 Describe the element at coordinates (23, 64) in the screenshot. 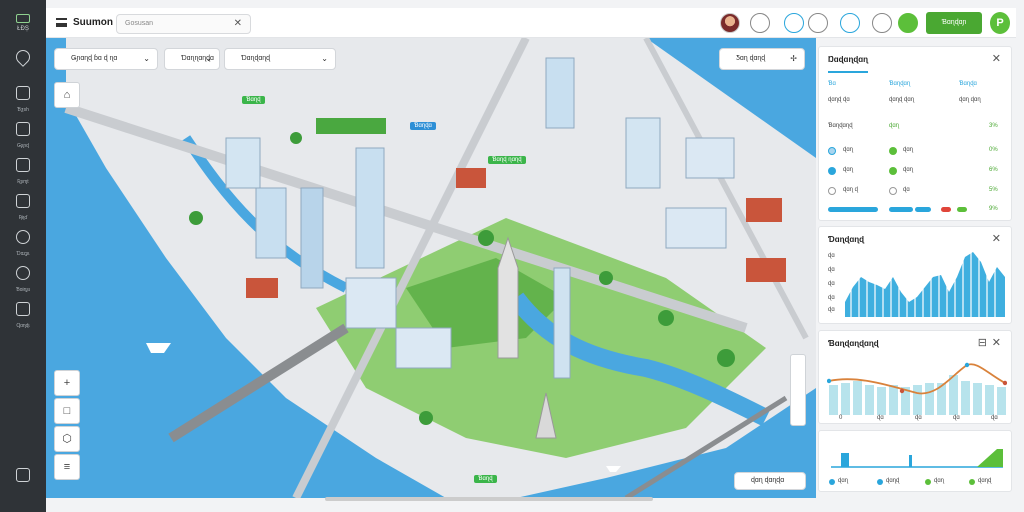

I see `sidebar-item-pin` at that location.